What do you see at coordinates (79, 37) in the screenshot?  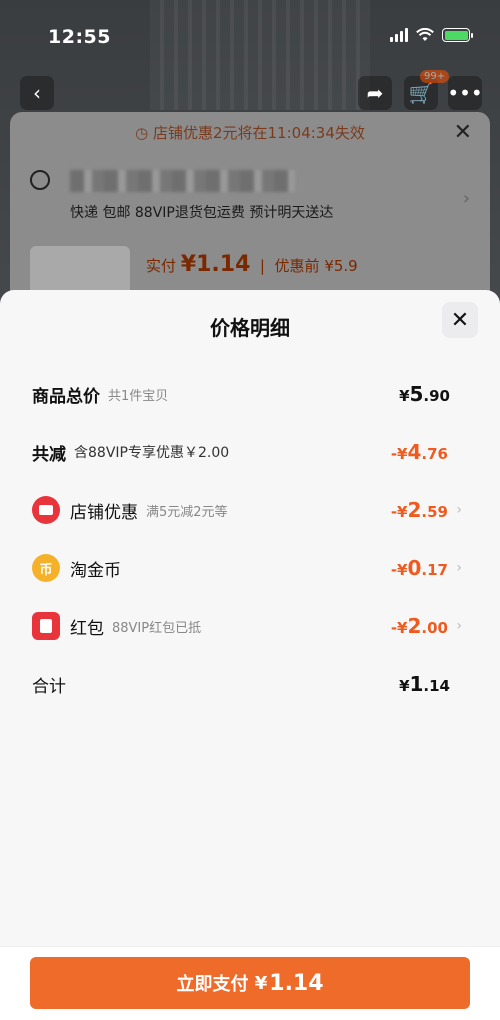 I see `status-time: 12:55` at bounding box center [79, 37].